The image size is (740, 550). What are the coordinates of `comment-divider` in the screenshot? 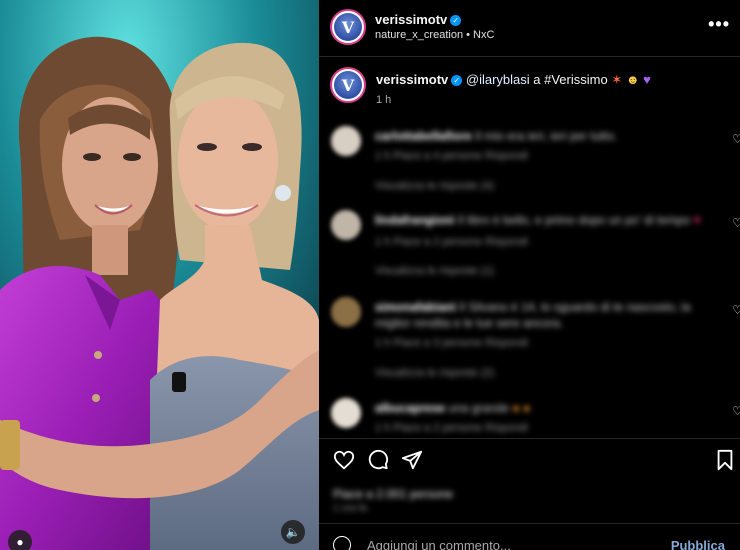 It's located at (529, 523).